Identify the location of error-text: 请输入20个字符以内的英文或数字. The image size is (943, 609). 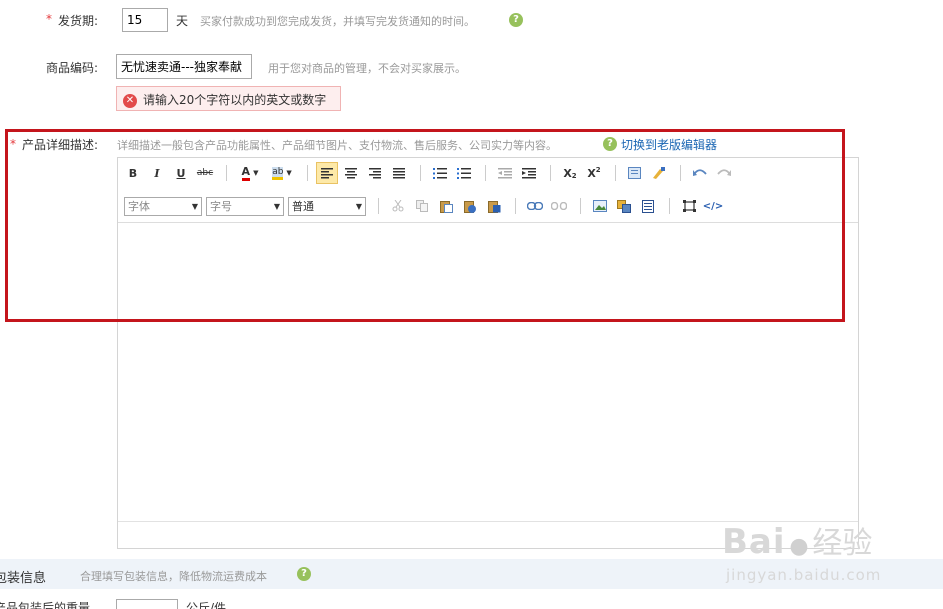
(235, 100).